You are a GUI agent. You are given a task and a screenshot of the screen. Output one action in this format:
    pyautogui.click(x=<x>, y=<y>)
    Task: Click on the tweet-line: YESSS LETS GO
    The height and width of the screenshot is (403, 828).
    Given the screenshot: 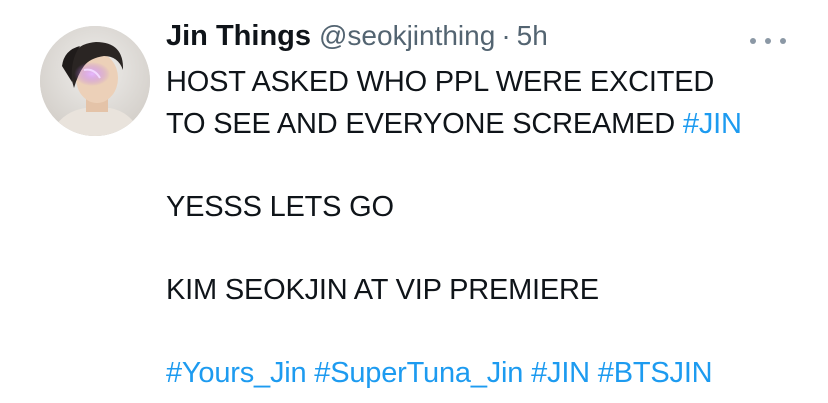 What is the action you would take?
    pyautogui.click(x=280, y=206)
    